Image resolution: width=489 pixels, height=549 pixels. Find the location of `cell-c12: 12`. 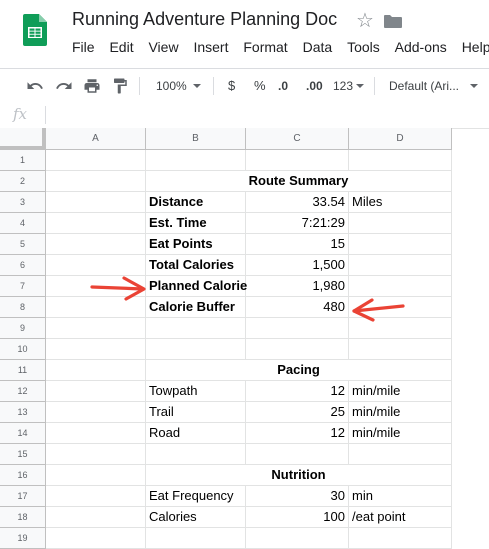

cell-c12: 12 is located at coordinates (297, 391).